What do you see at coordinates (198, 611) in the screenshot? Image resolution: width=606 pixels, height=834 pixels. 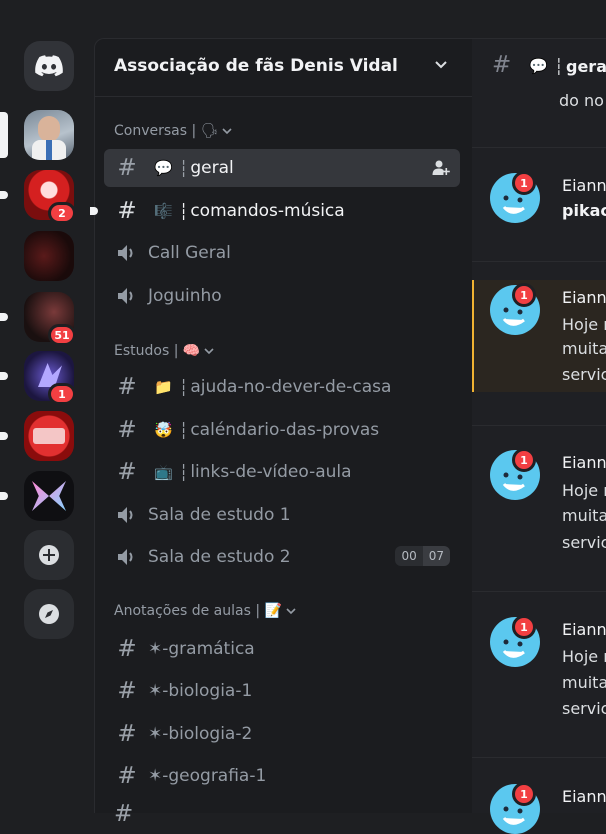 I see `category-label: Anotações de aulas | 📝` at bounding box center [198, 611].